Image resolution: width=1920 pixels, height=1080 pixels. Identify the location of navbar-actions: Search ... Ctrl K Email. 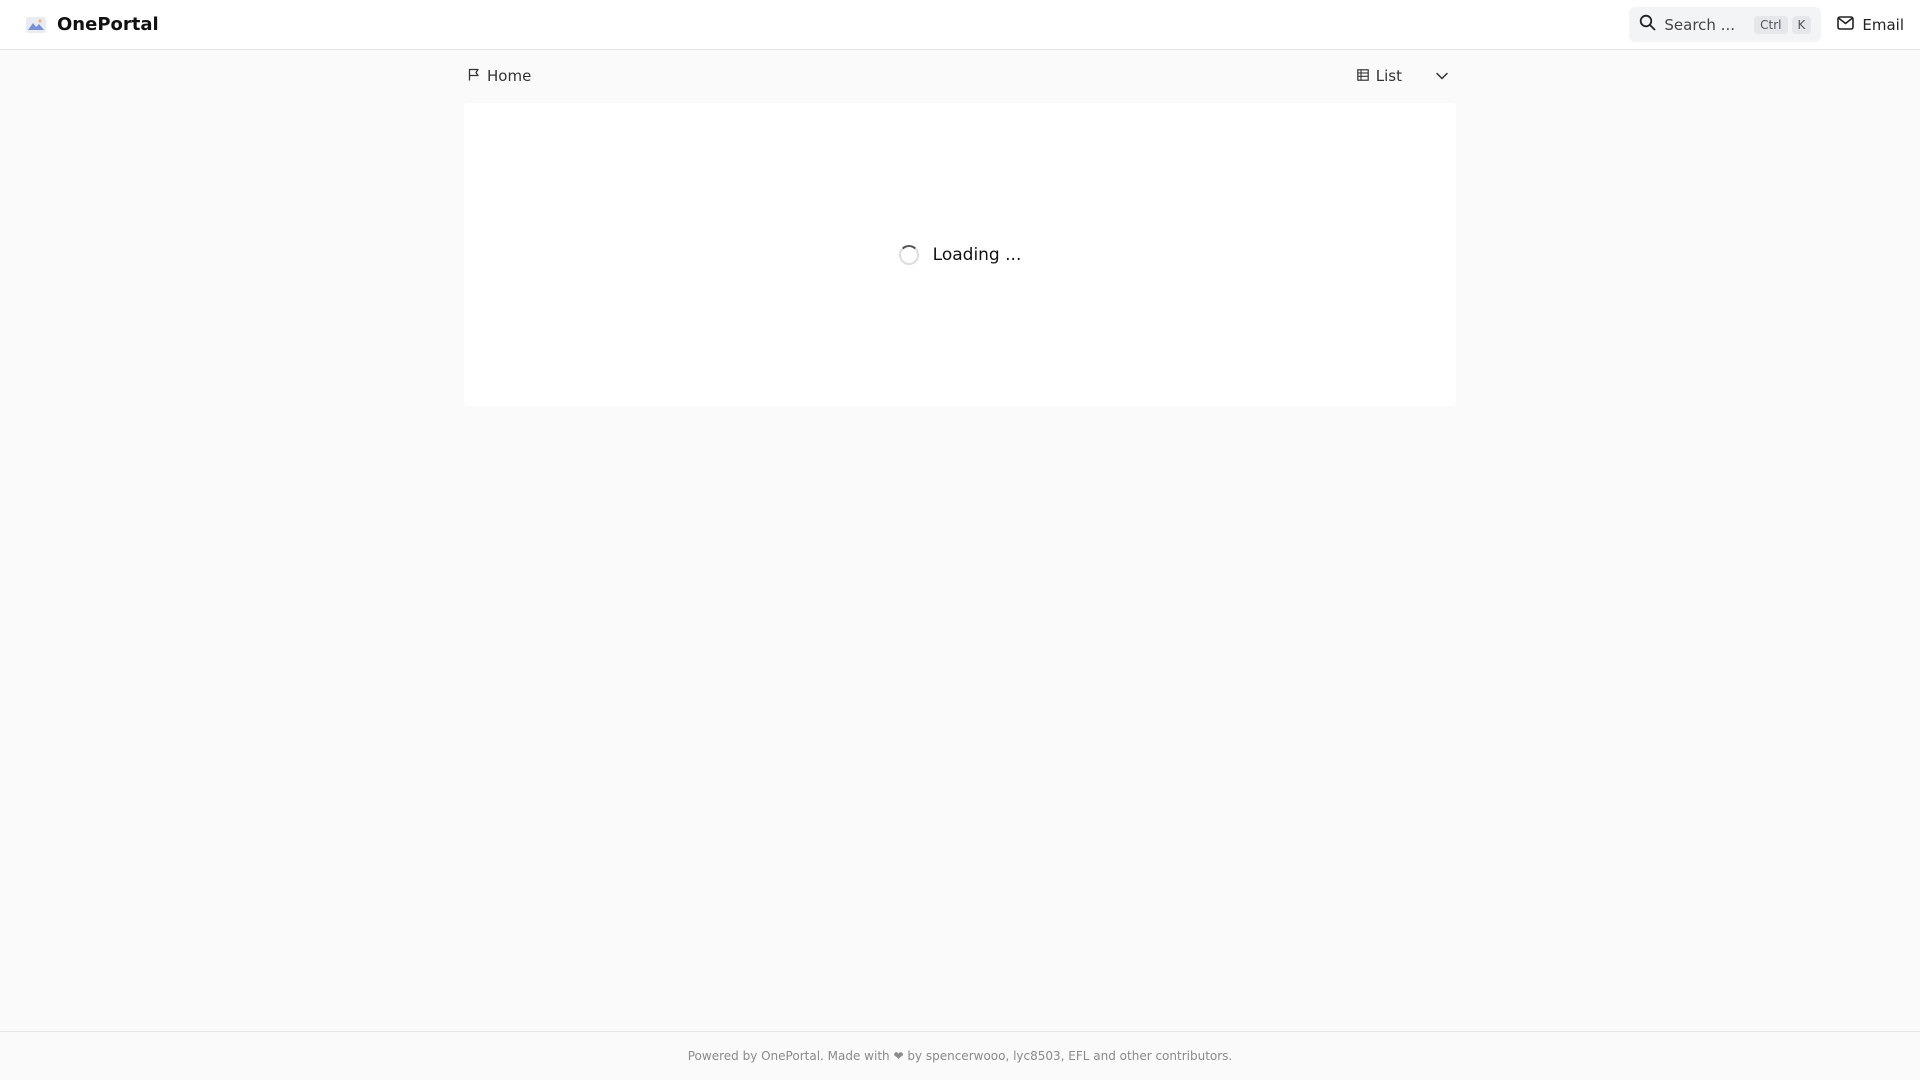
(1766, 24).